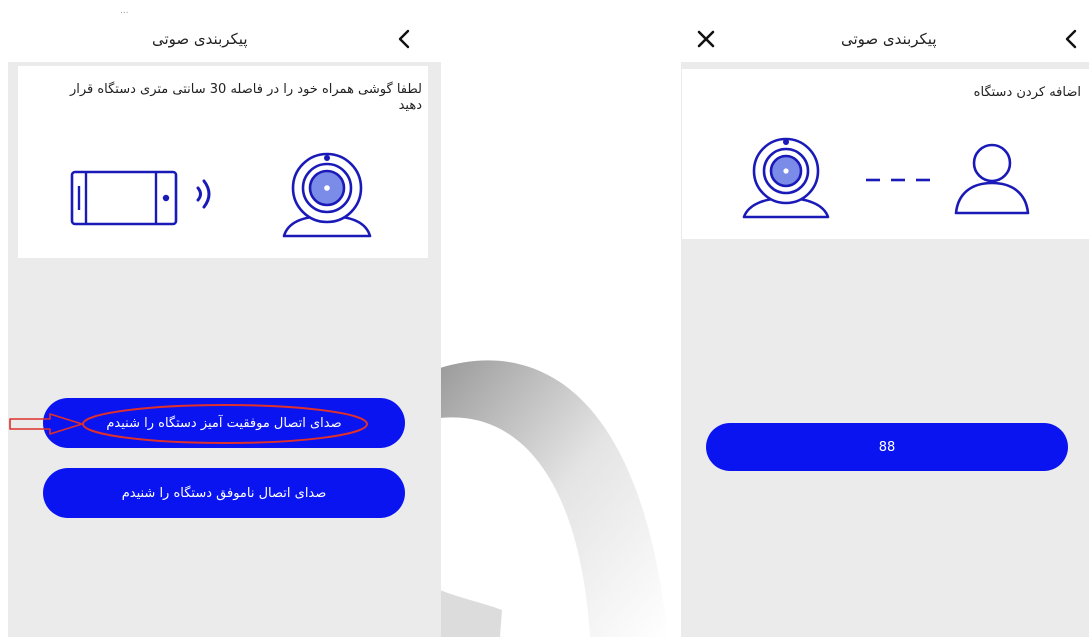  Describe the element at coordinates (124, 198) in the screenshot. I see `phone-icon` at that location.